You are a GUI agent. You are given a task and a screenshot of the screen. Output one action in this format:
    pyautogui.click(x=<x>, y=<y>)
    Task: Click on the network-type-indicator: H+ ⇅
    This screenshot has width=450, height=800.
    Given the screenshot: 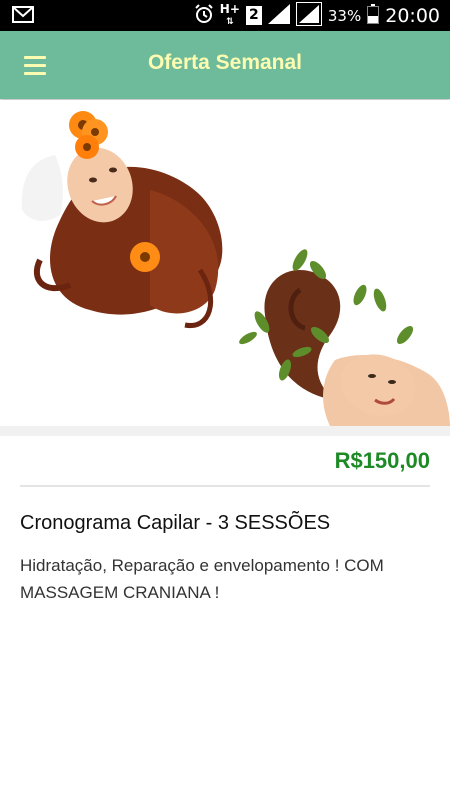 What is the action you would take?
    pyautogui.click(x=229, y=14)
    